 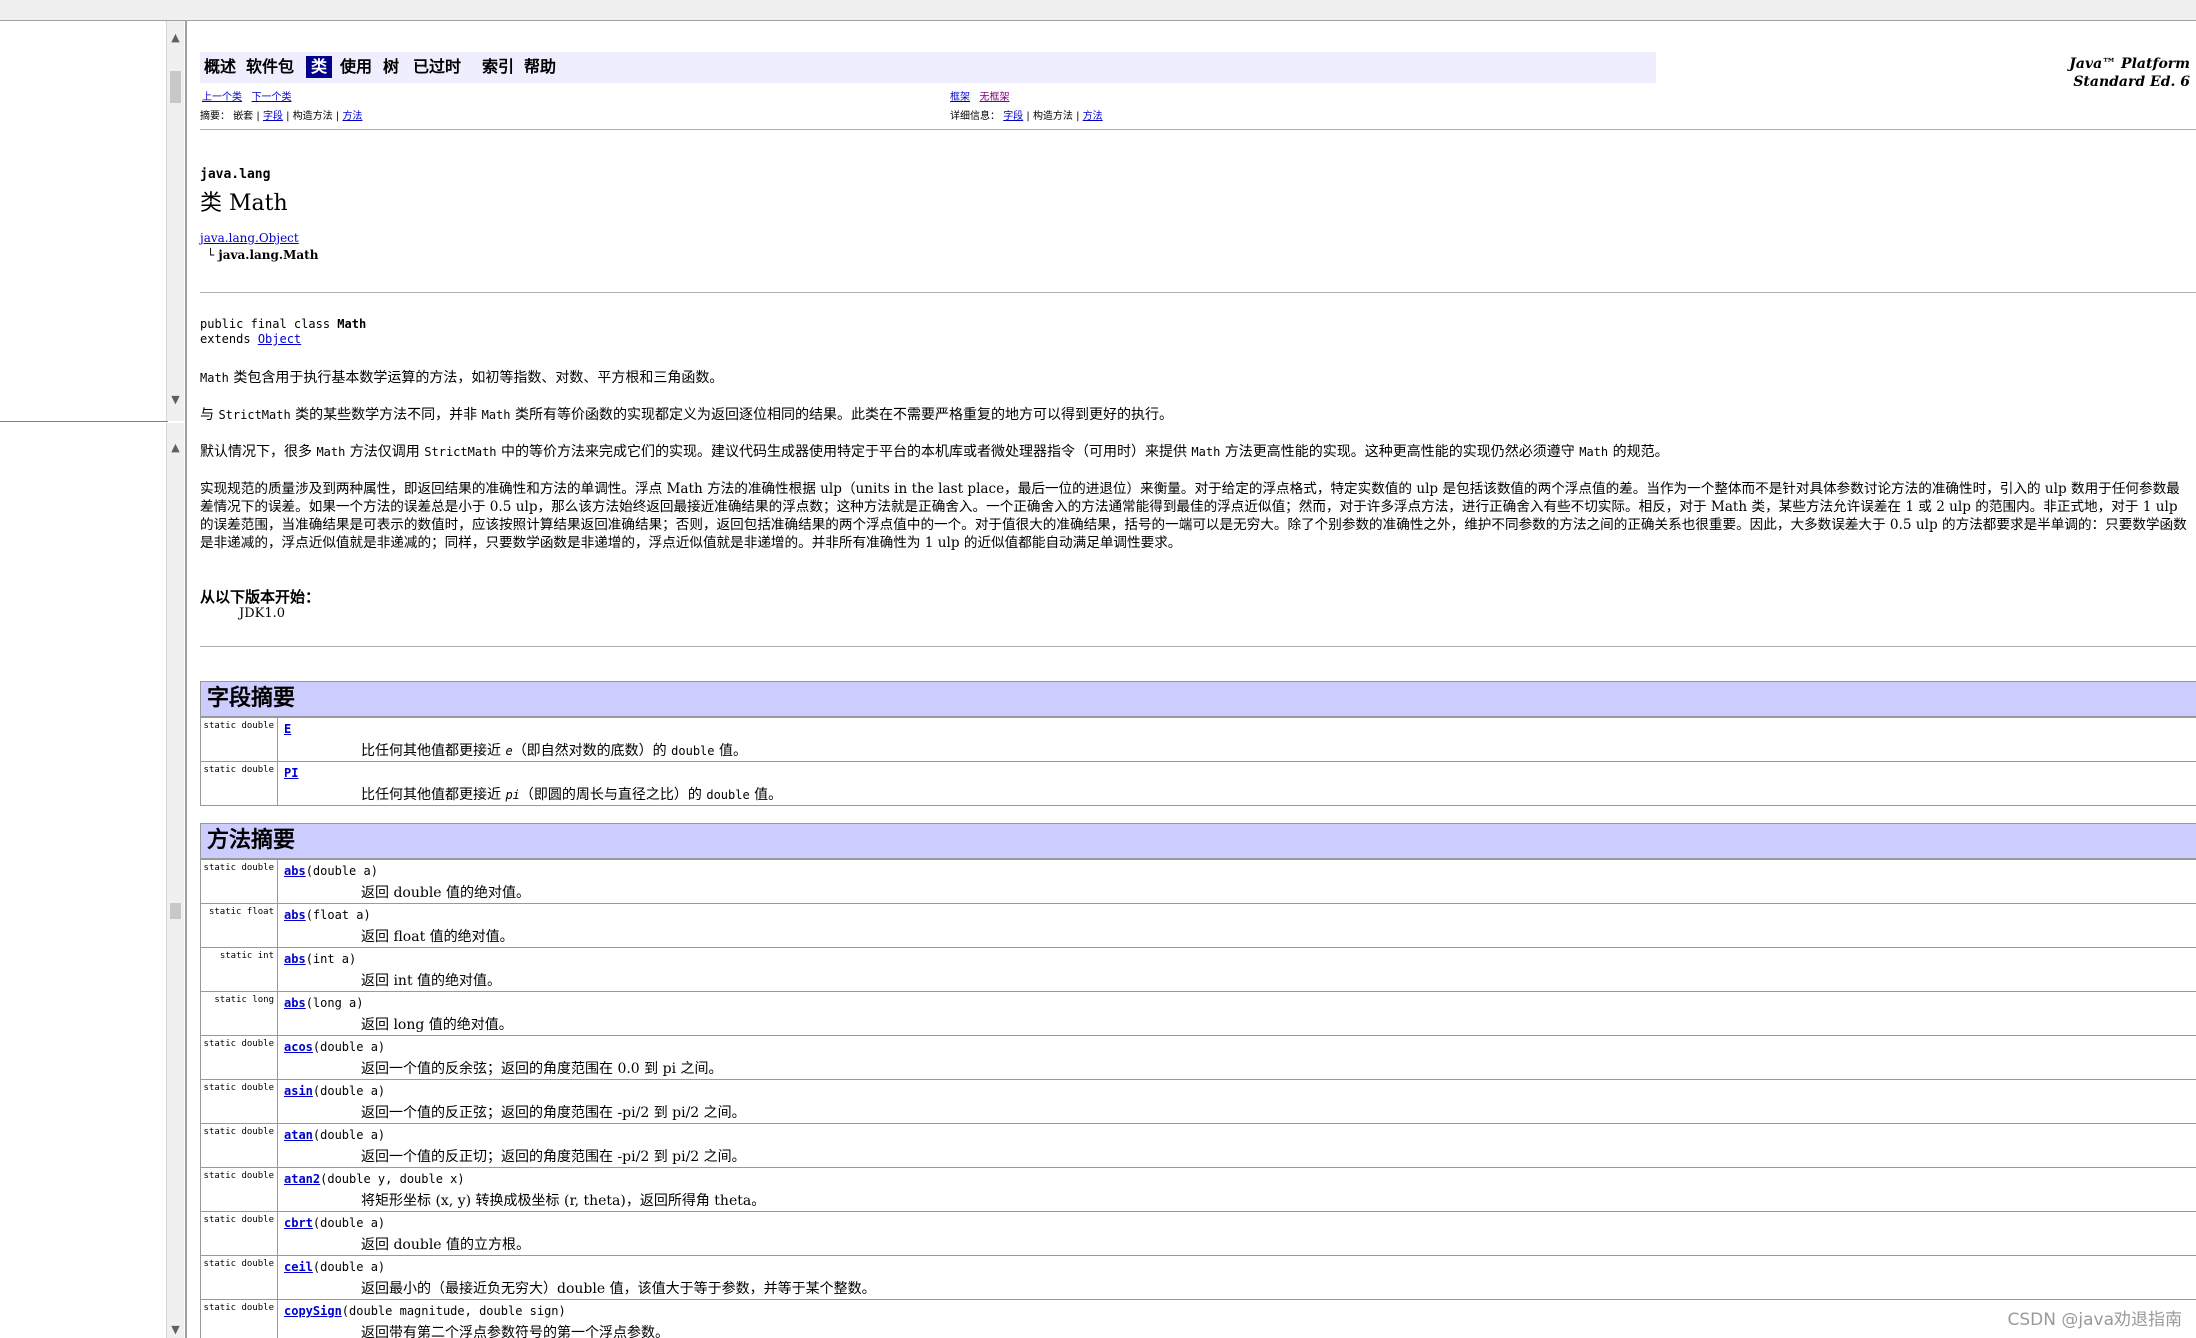 What do you see at coordinates (995, 97) in the screenshot?
I see `no-frames-link: 无框架` at bounding box center [995, 97].